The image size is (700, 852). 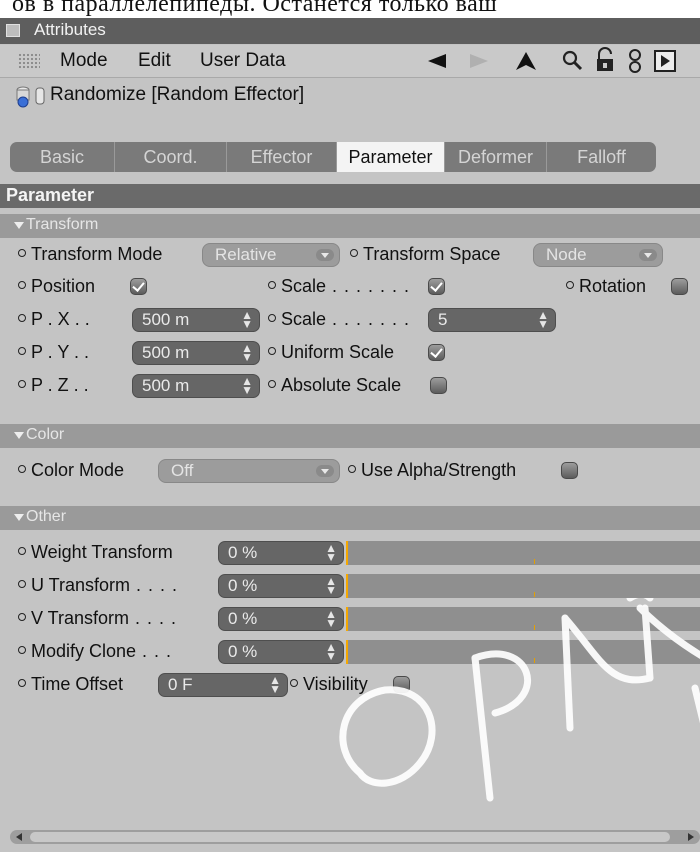 I want to click on tab-coord: Coord., so click(x=170, y=157).